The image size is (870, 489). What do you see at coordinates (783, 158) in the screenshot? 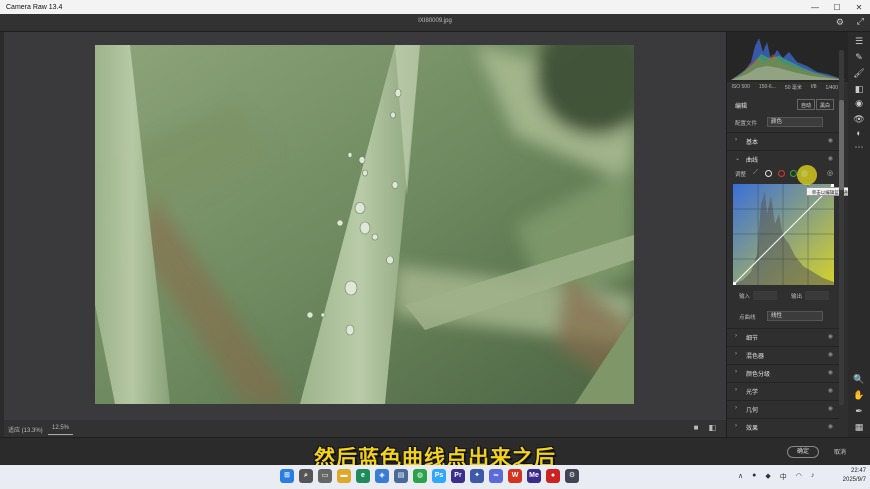
I see `section-curve: ⌄ 曲线 ◉` at bounding box center [783, 158].